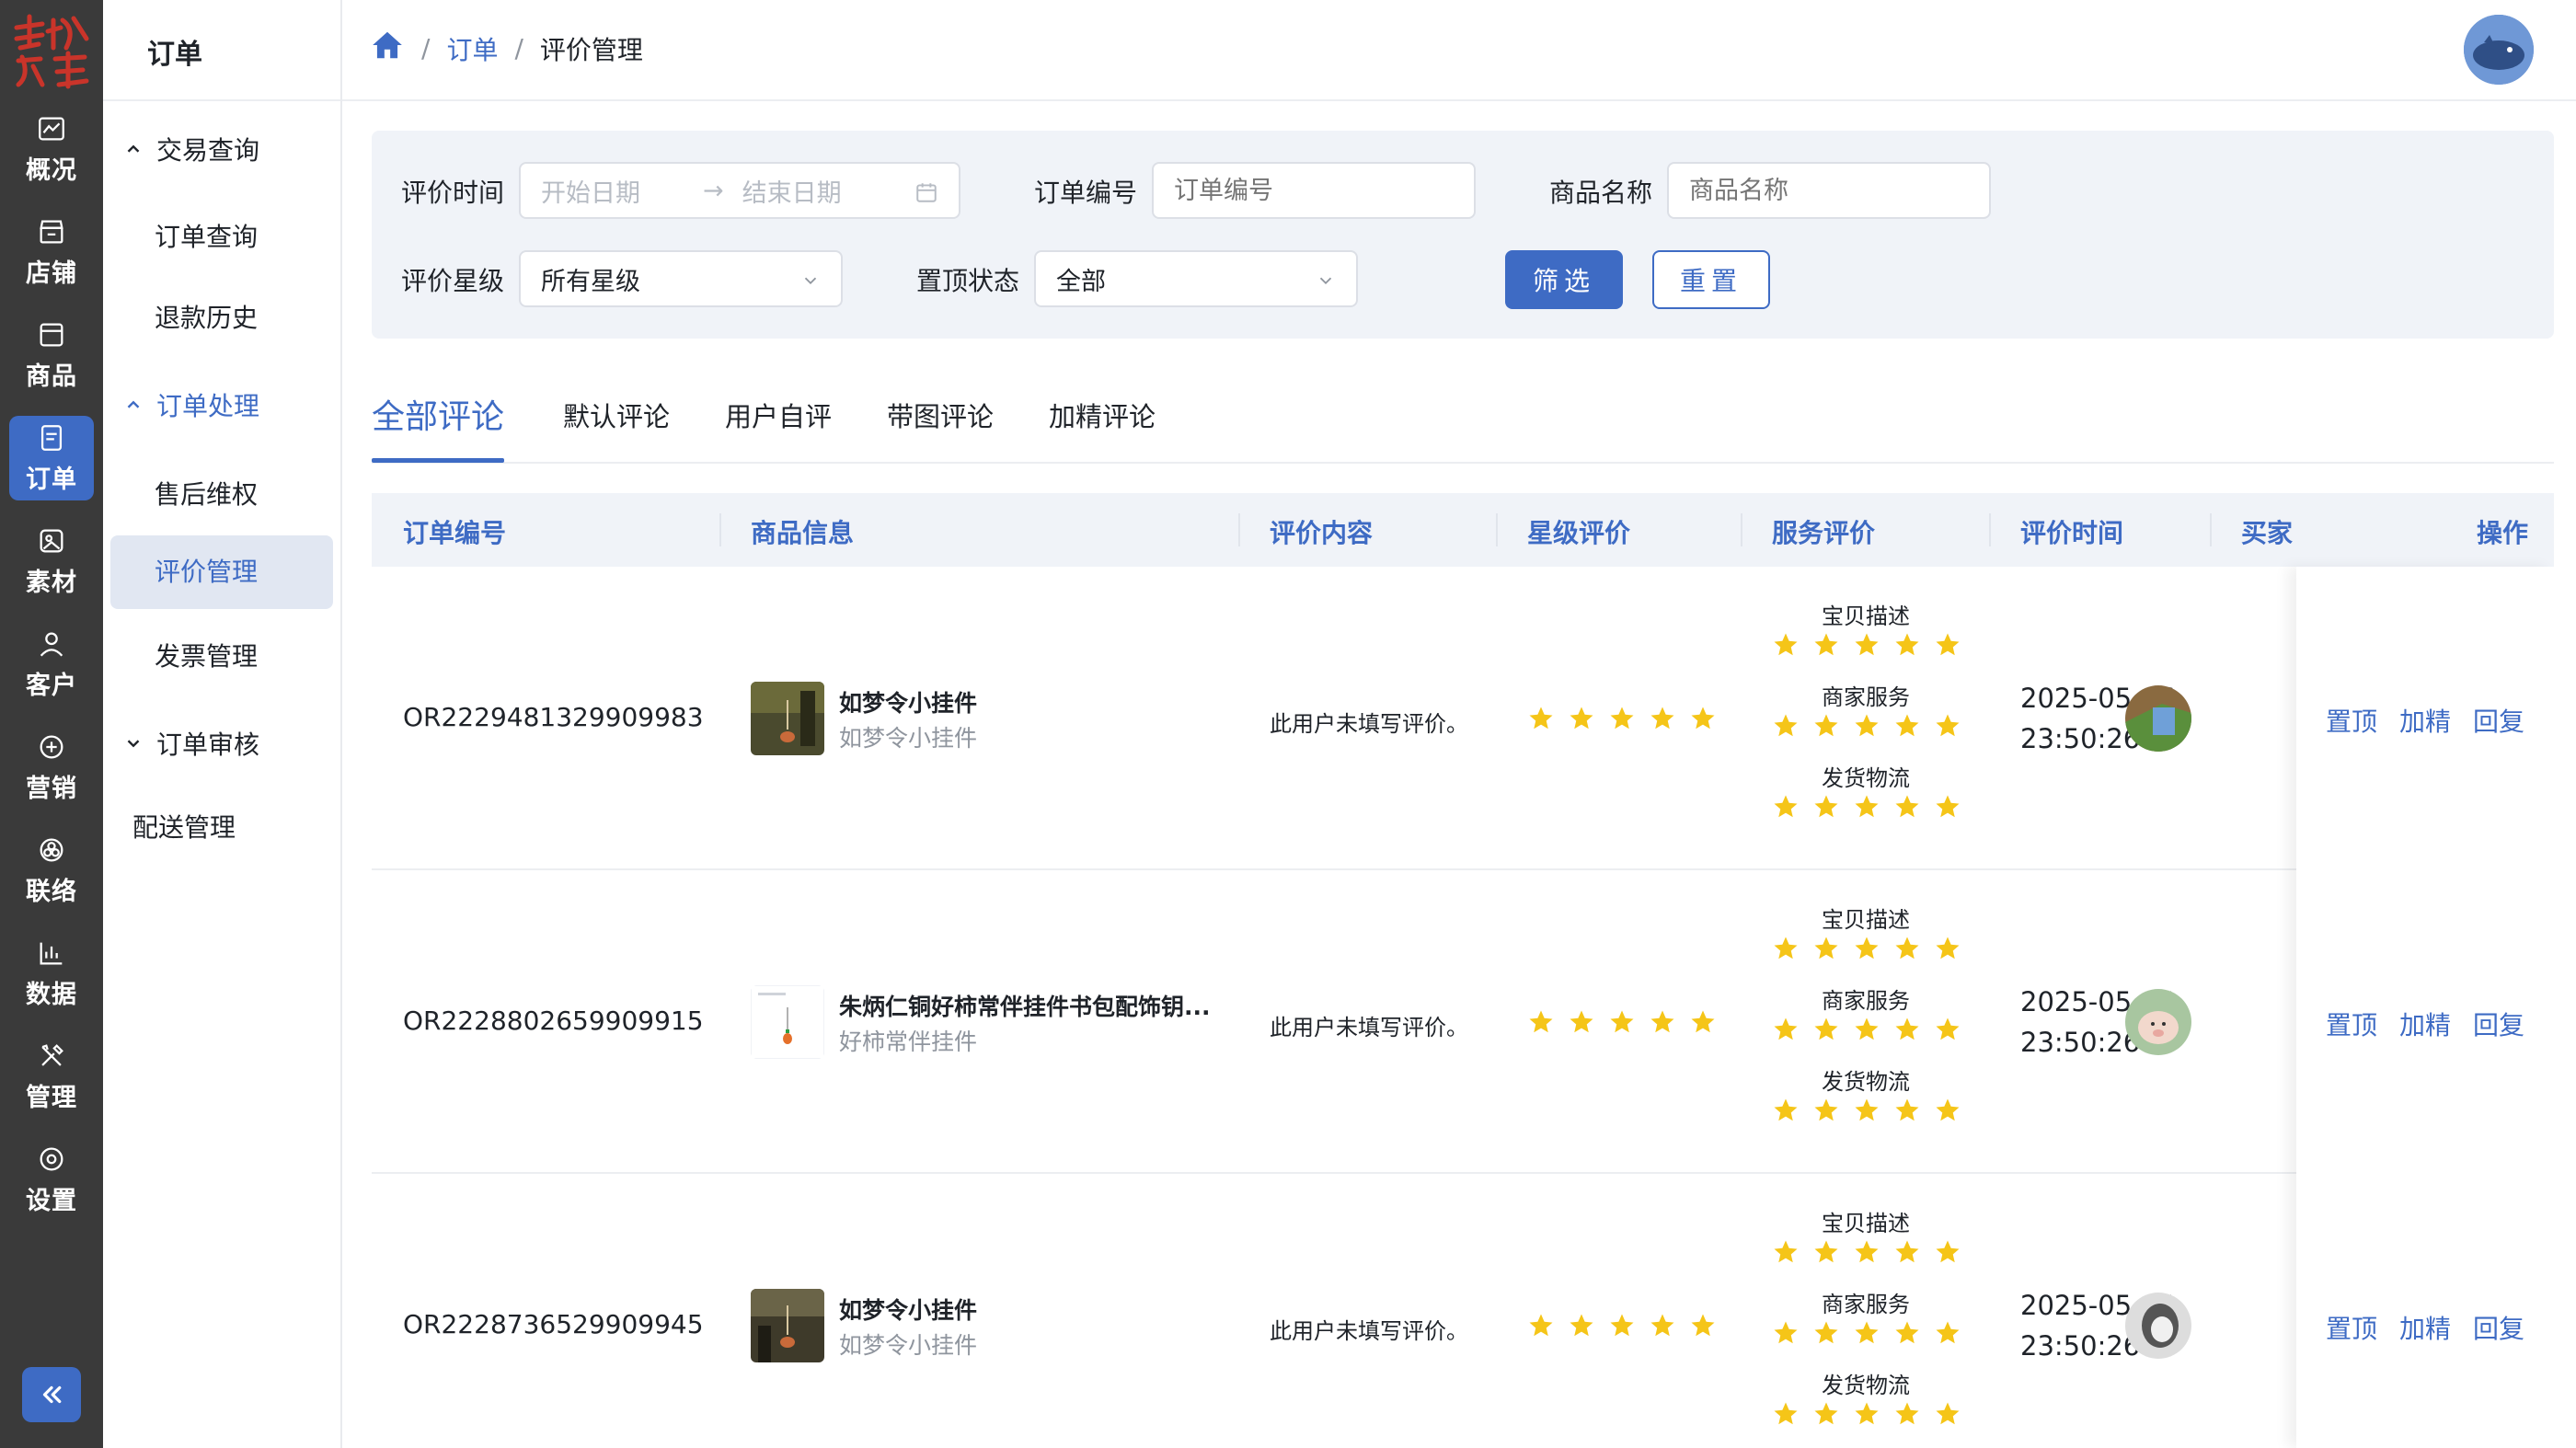 The width and height of the screenshot is (2576, 1448). What do you see at coordinates (51, 334) in the screenshot?
I see `goods-icon` at bounding box center [51, 334].